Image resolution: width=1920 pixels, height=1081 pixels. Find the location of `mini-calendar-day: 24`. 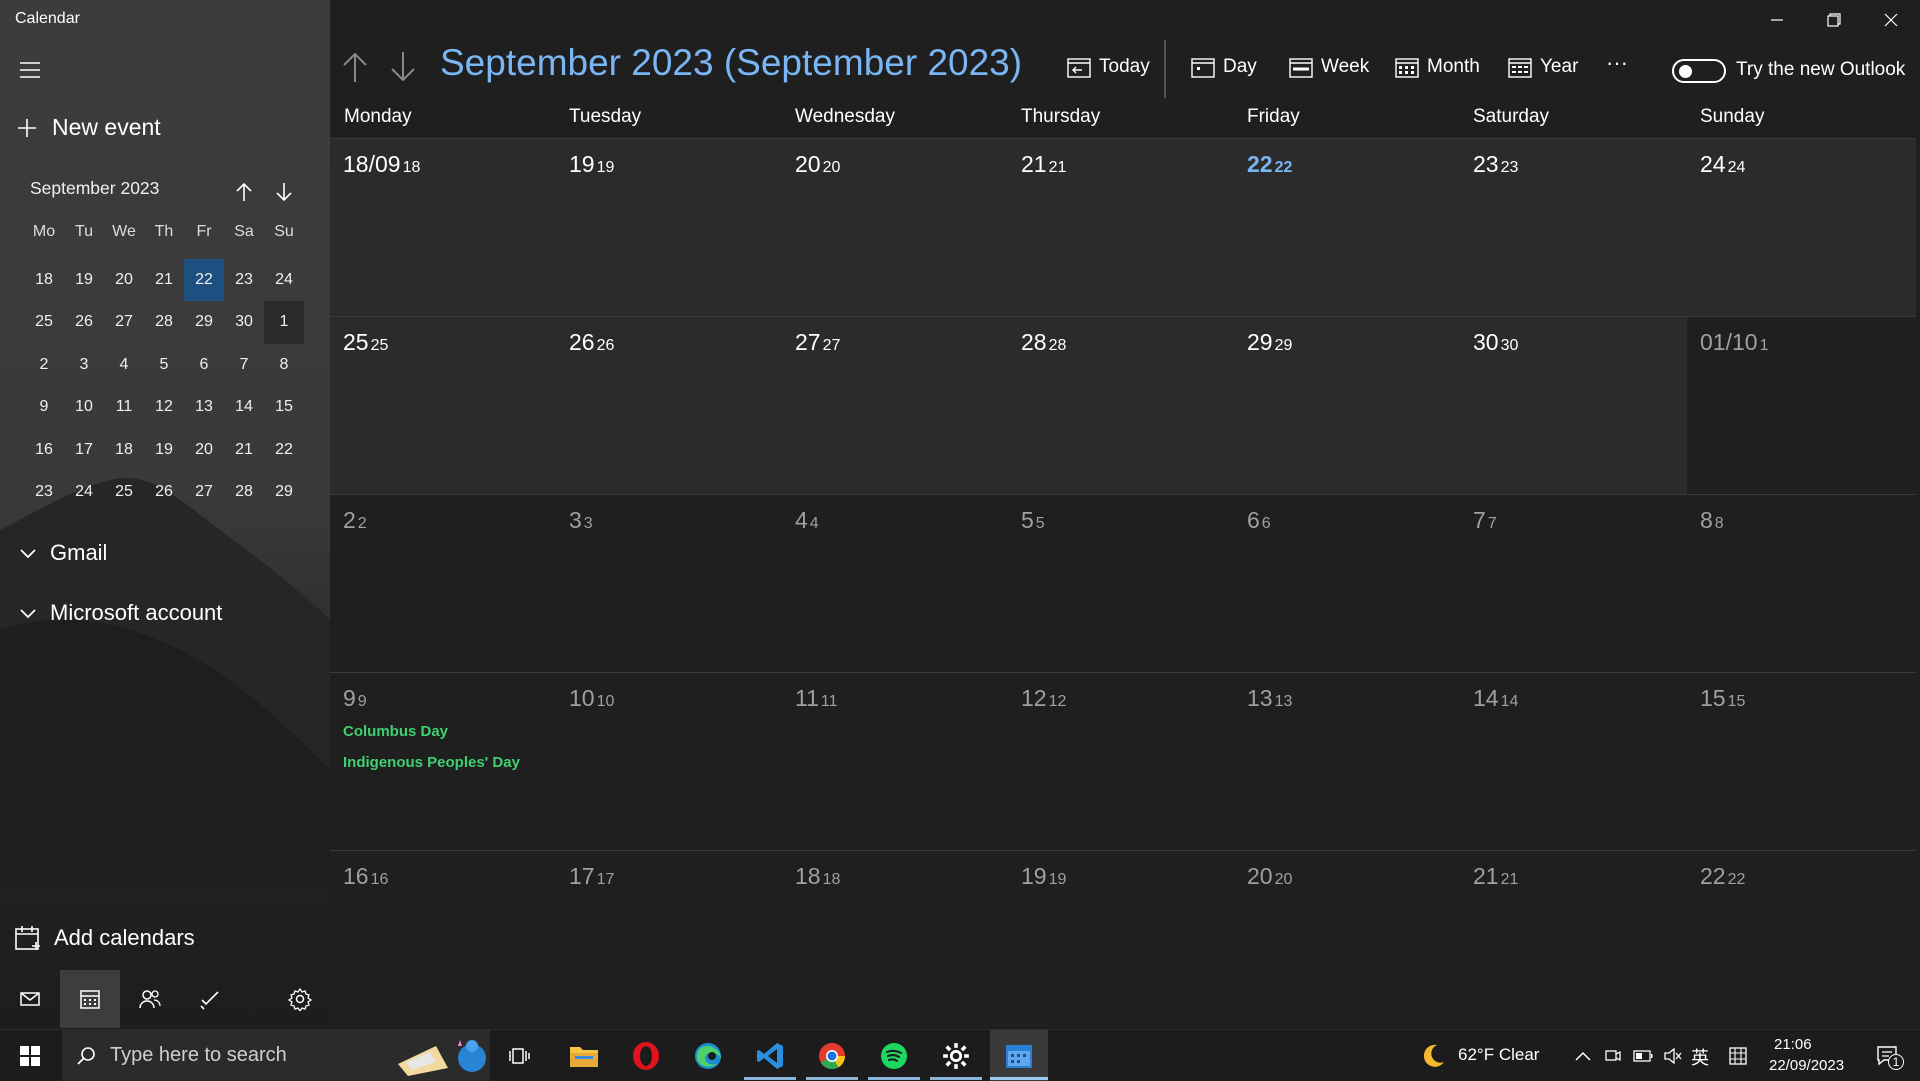

mini-calendar-day: 24 is located at coordinates (84, 492).